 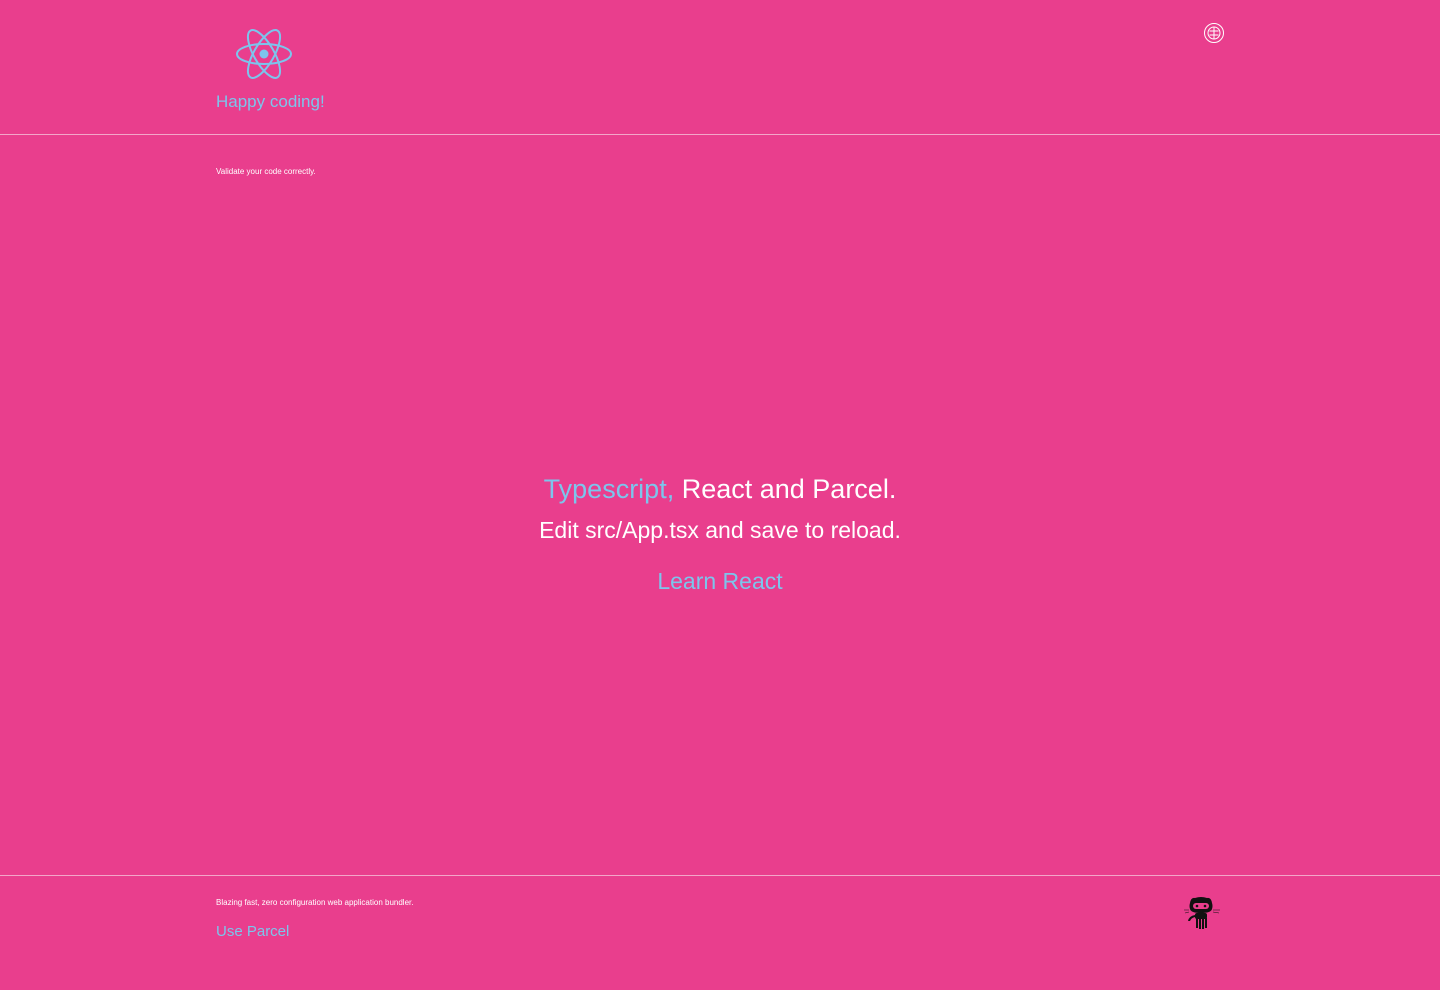 What do you see at coordinates (252, 931) in the screenshot?
I see `use-parcel-link: Use Parcel` at bounding box center [252, 931].